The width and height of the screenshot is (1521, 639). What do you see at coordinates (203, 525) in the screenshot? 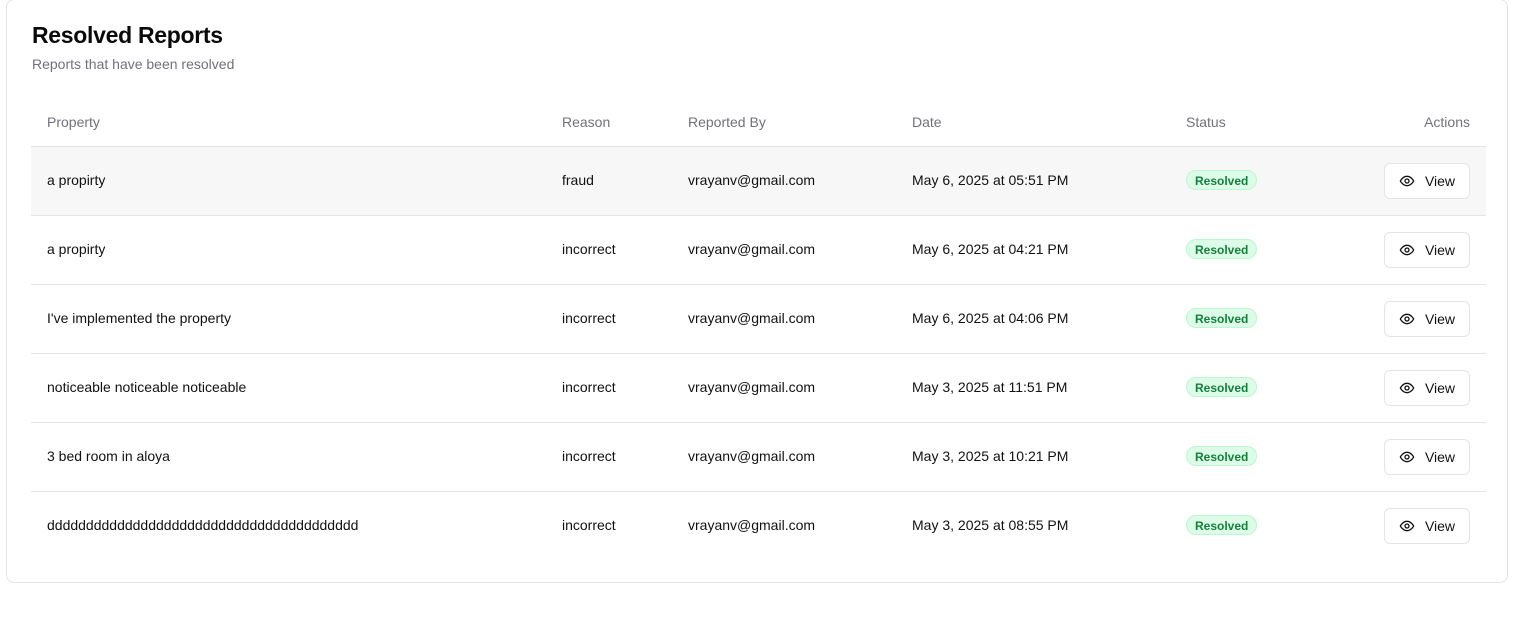
I see `cell-property: dddddddddddddddddddddddddddddddddddddddd` at bounding box center [203, 525].